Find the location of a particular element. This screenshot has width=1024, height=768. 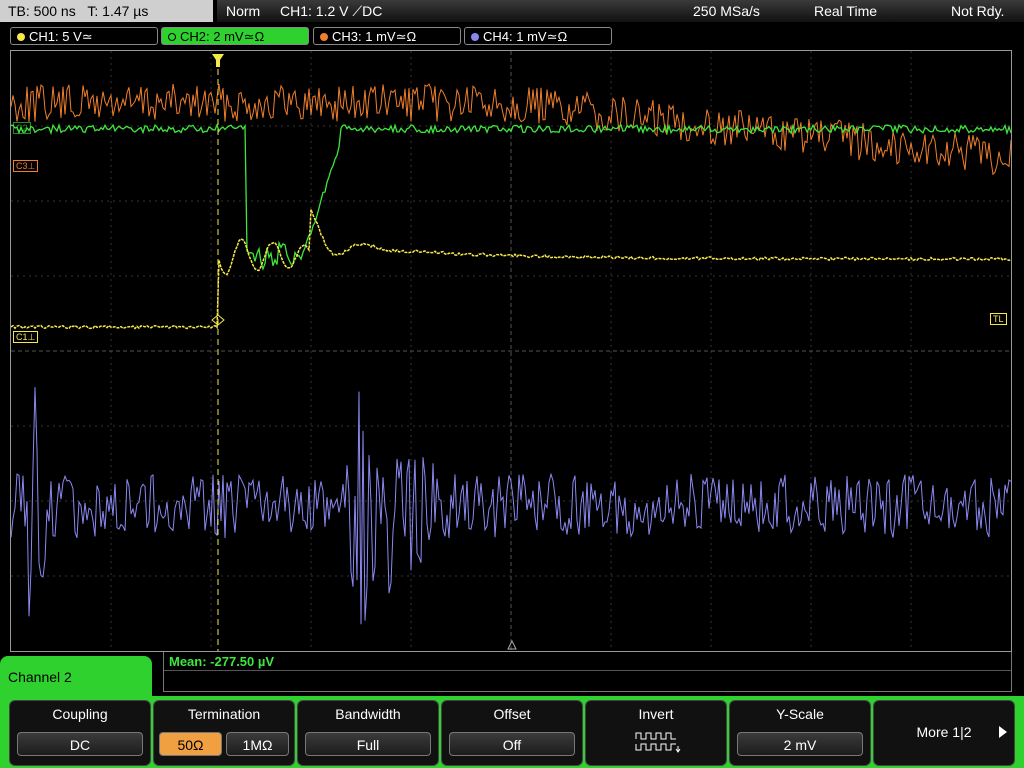

offset-softkey: Offset Off is located at coordinates (512, 733).